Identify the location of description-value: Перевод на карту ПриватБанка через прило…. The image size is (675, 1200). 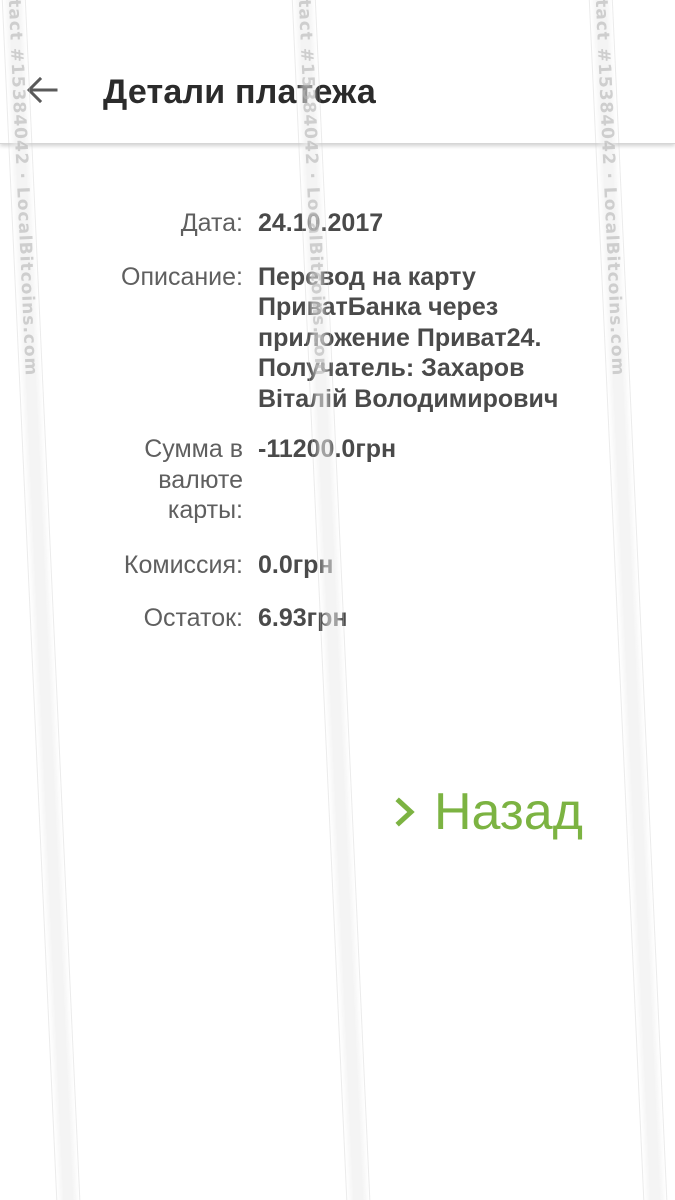
(408, 337).